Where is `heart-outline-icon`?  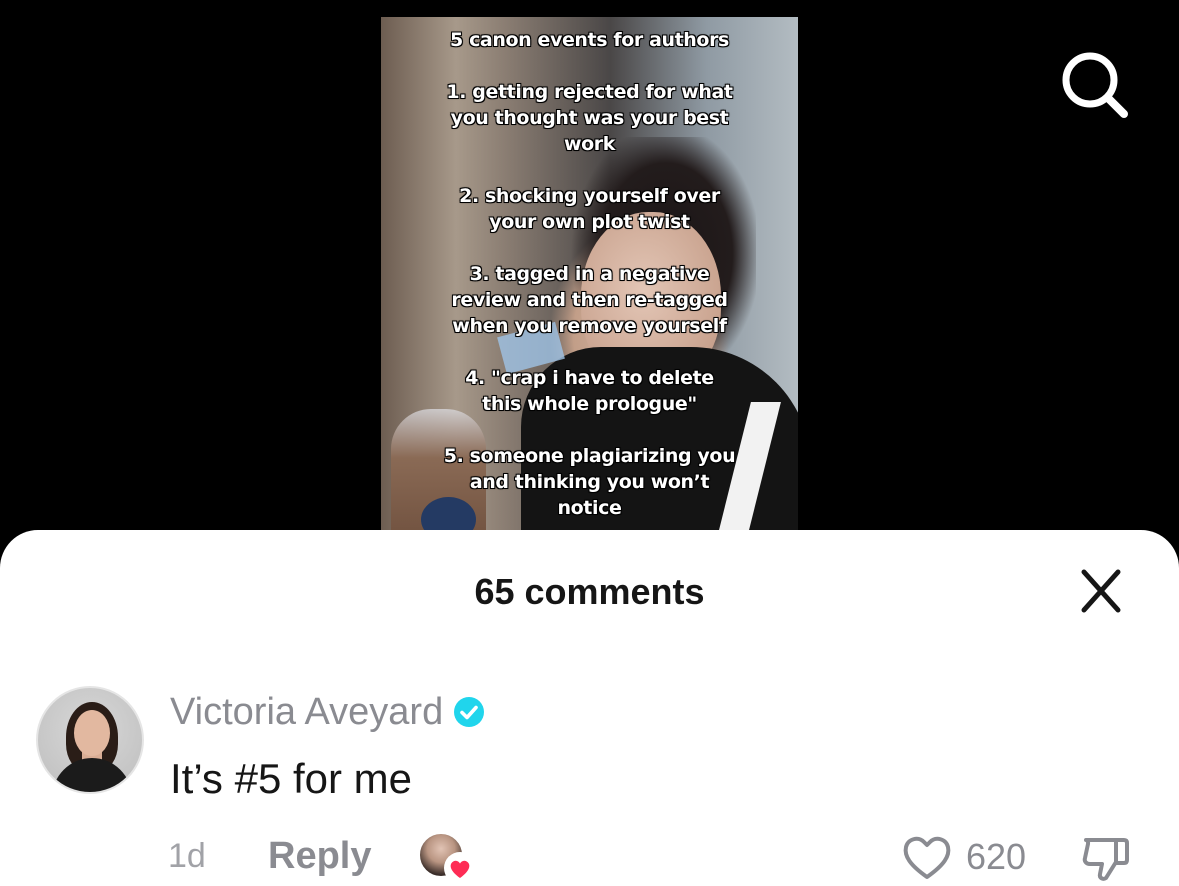 heart-outline-icon is located at coordinates (927, 857).